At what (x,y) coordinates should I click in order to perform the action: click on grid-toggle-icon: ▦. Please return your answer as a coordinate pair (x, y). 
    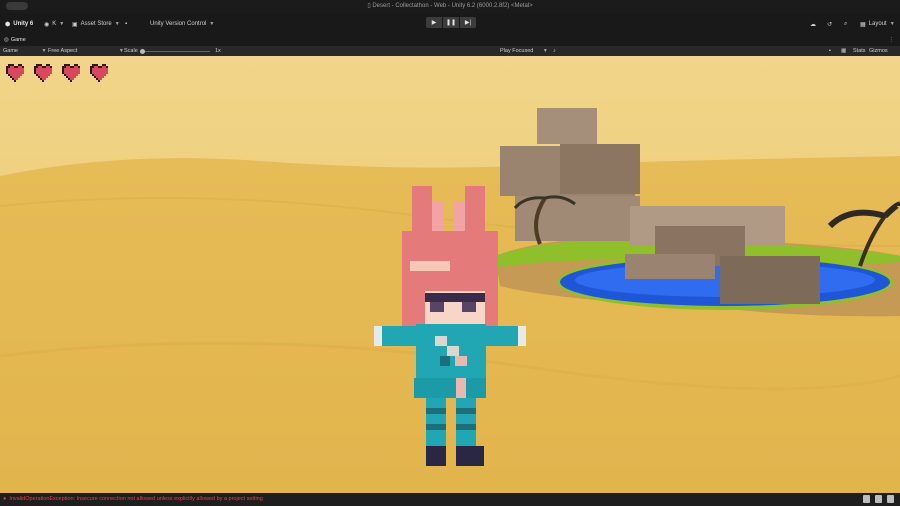
    Looking at the image, I should click on (843, 51).